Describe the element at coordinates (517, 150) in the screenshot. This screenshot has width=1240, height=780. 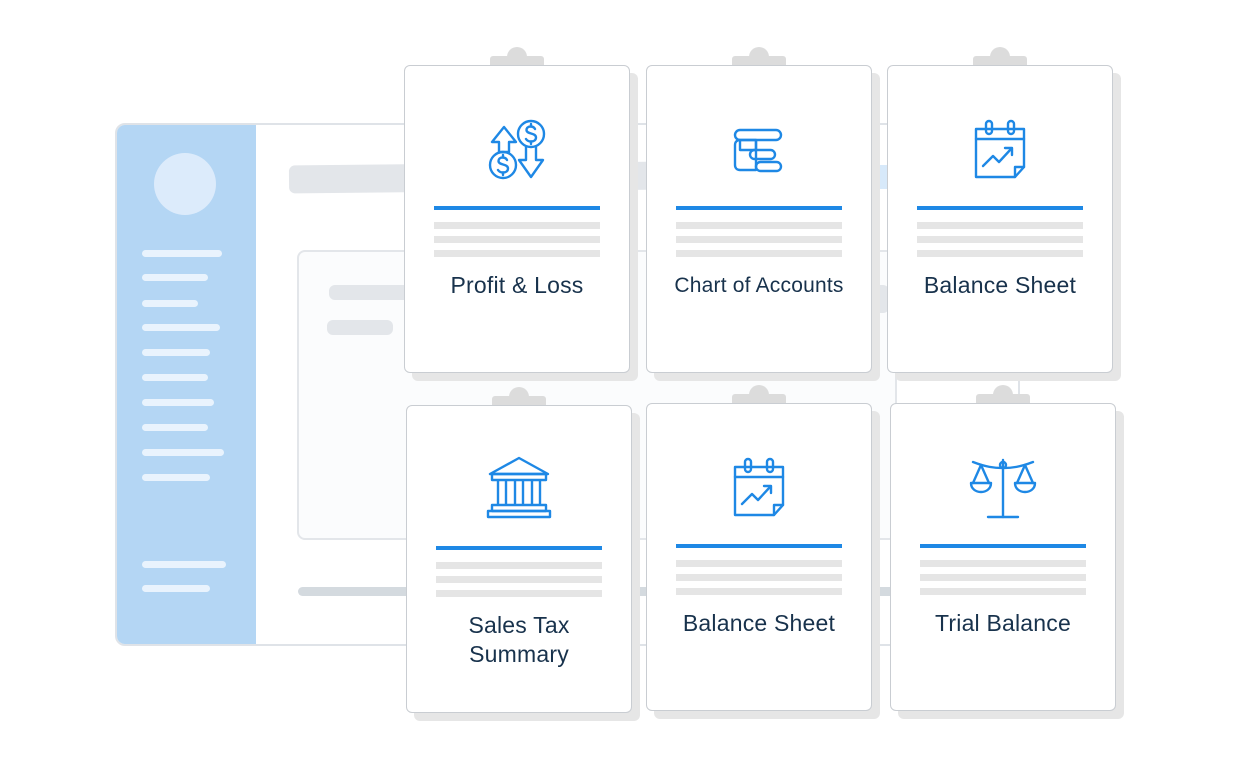
I see `profit-loss-icon` at that location.